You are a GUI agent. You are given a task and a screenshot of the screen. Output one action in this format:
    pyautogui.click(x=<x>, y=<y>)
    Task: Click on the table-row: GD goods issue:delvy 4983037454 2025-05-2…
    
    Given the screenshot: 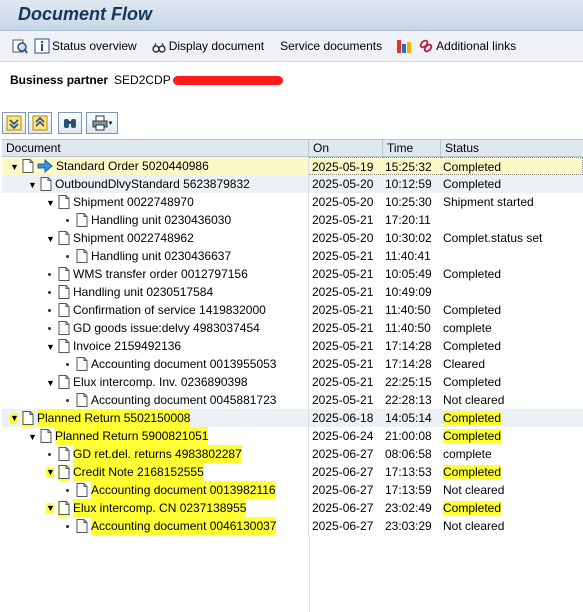 What is the action you would take?
    pyautogui.click(x=292, y=328)
    